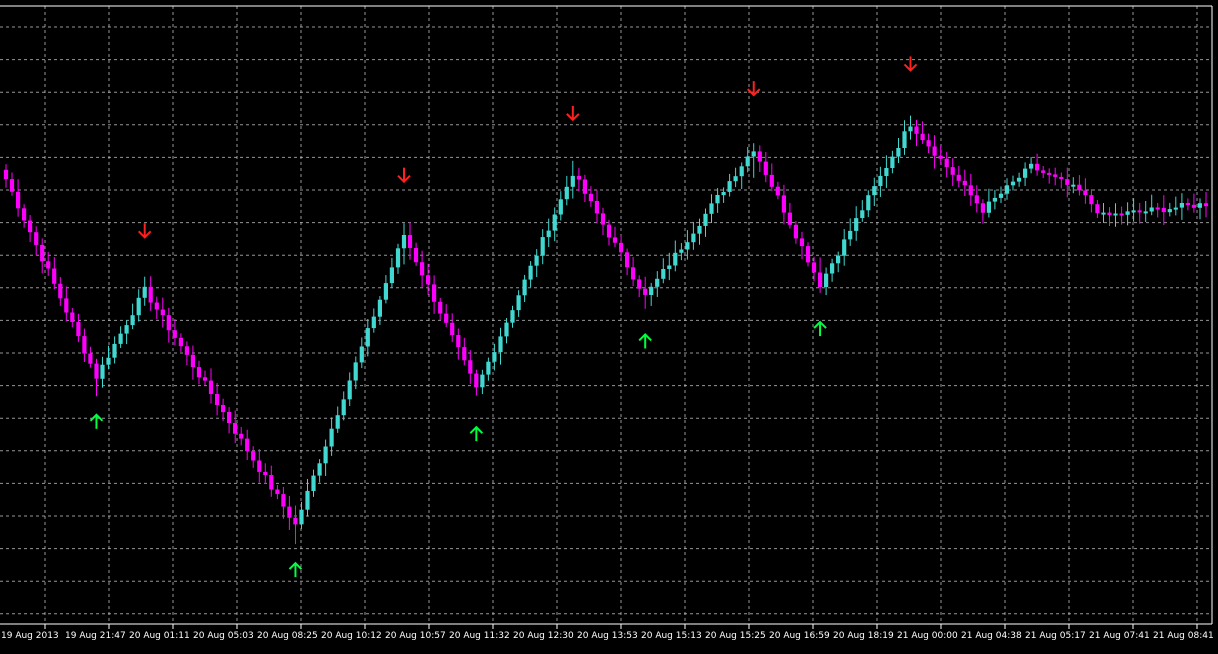 The height and width of the screenshot is (654, 1218). I want to click on x-tick-label: 20 Aug 01:11, so click(159, 636).